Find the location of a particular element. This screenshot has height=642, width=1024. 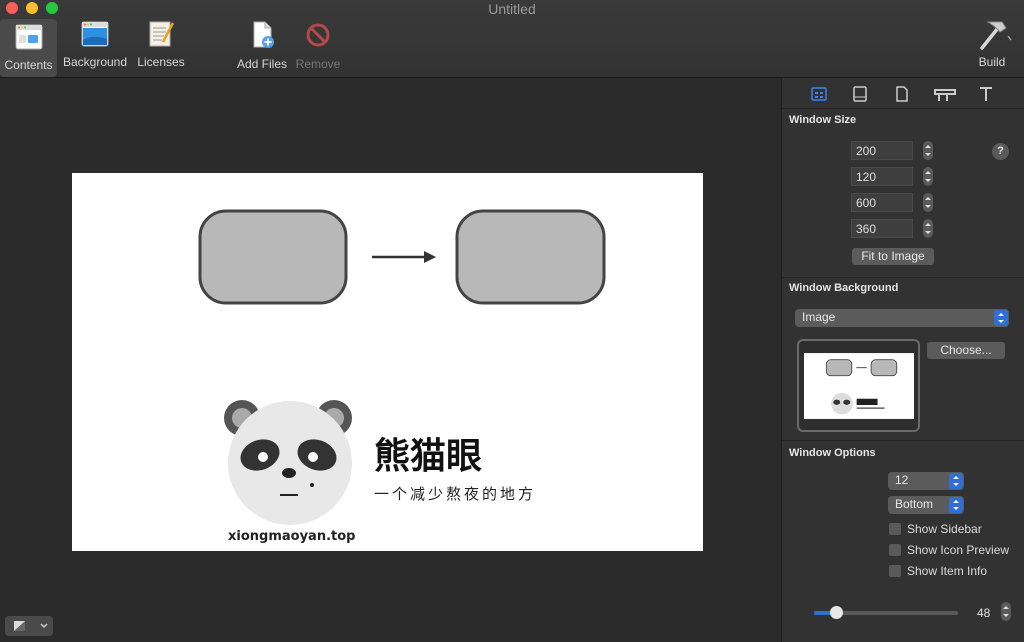

window-y-field: 120 is located at coordinates (882, 176).